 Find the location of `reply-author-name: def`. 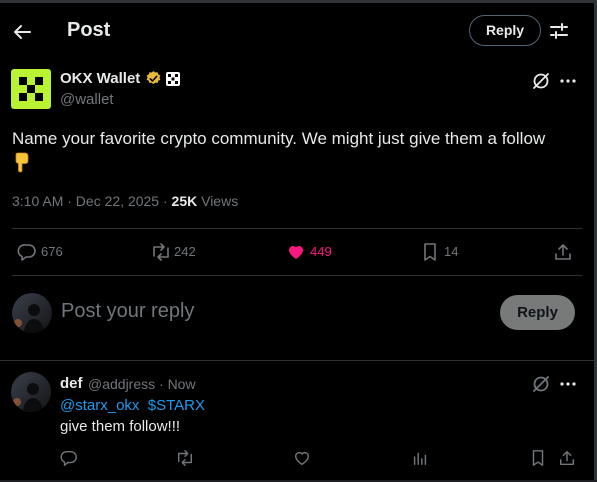

reply-author-name: def is located at coordinates (71, 383).